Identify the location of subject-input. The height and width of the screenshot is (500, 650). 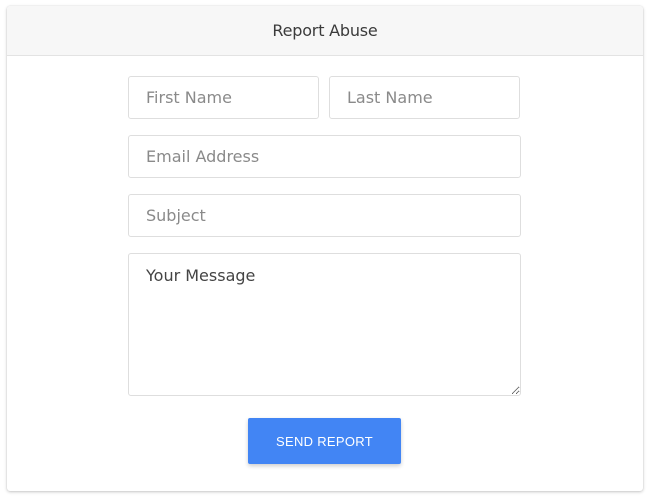
(324, 215).